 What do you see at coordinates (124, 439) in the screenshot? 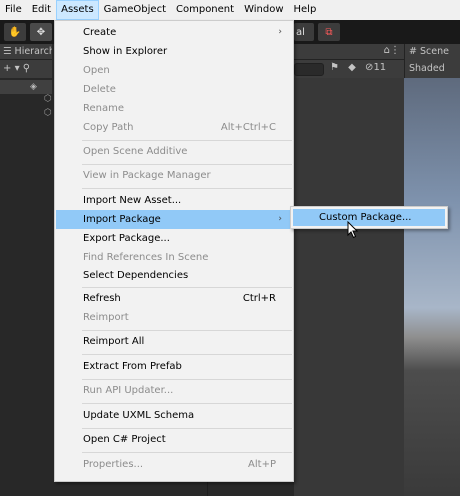
I see `menu-item-label: Open C# Project` at bounding box center [124, 439].